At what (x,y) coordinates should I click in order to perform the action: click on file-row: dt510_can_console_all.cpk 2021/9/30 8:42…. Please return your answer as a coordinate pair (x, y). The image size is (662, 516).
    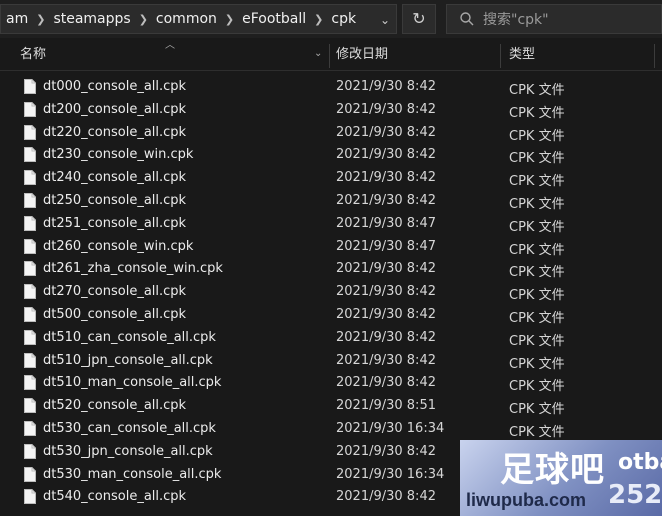
    Looking at the image, I should click on (331, 338).